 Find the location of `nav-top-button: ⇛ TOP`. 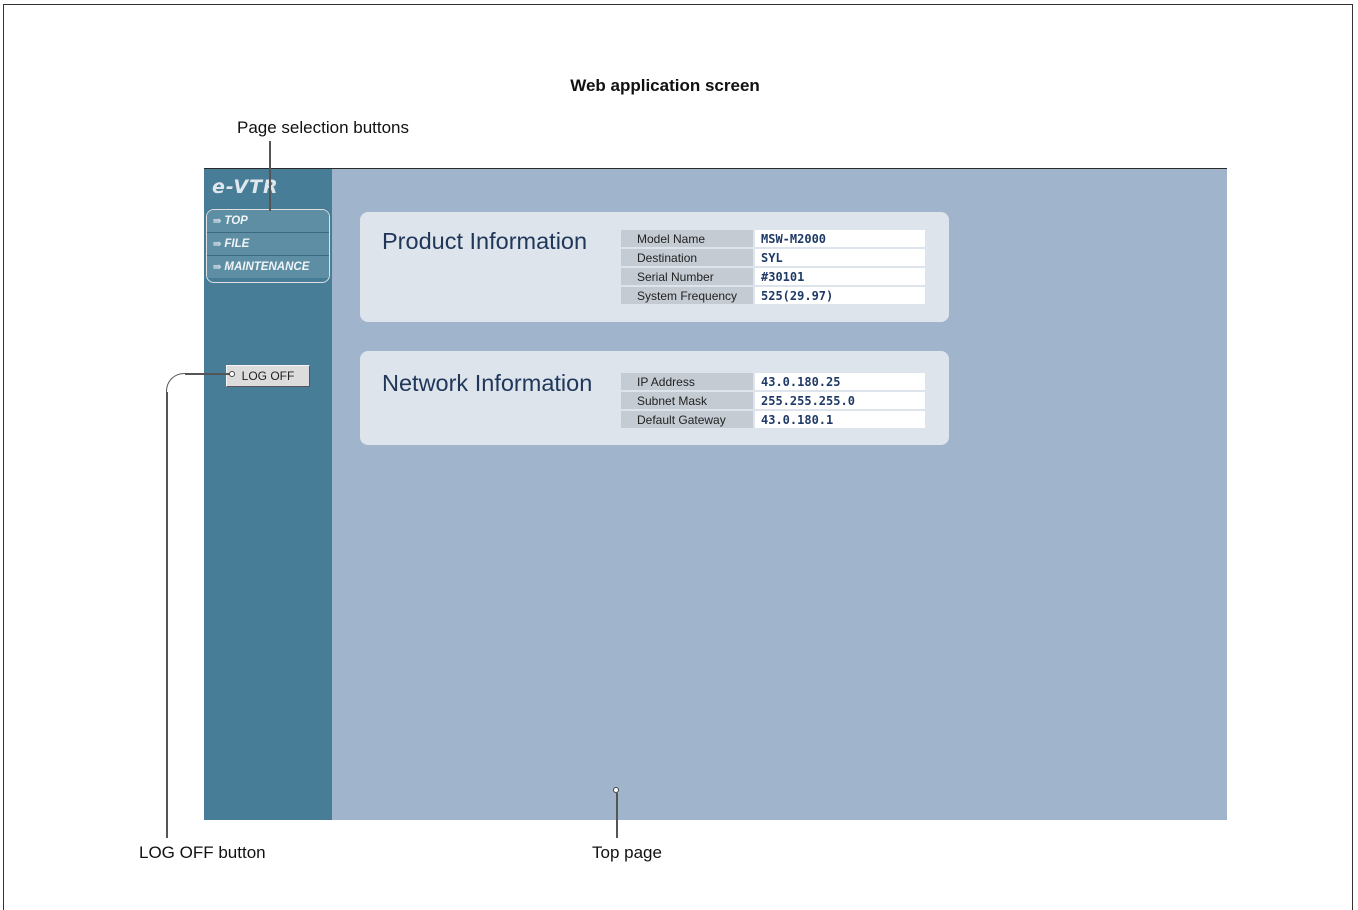

nav-top-button: ⇛ TOP is located at coordinates (268, 221).